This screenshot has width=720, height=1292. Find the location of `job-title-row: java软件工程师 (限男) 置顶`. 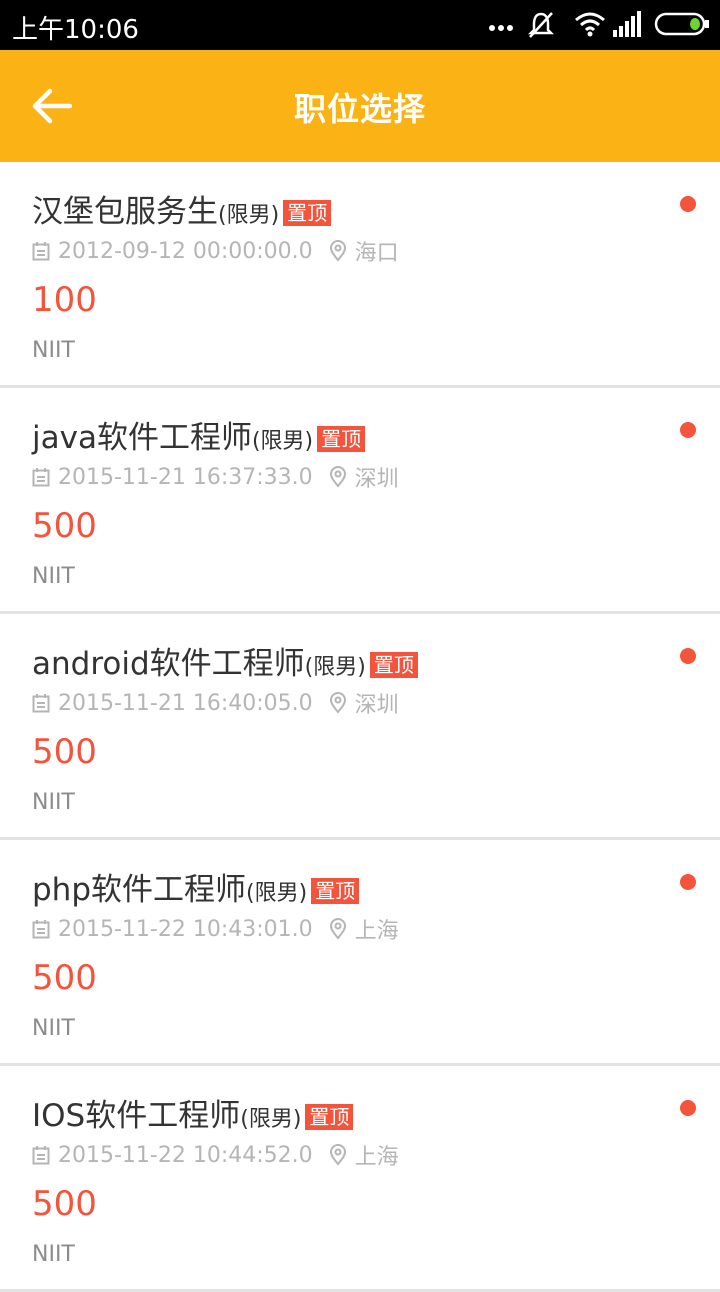

job-title-row: java软件工程师 (限男) 置顶 is located at coordinates (199, 434).